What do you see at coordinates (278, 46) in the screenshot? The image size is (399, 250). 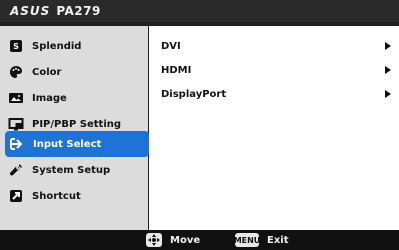 I see `input-option-dvi: DVI` at bounding box center [278, 46].